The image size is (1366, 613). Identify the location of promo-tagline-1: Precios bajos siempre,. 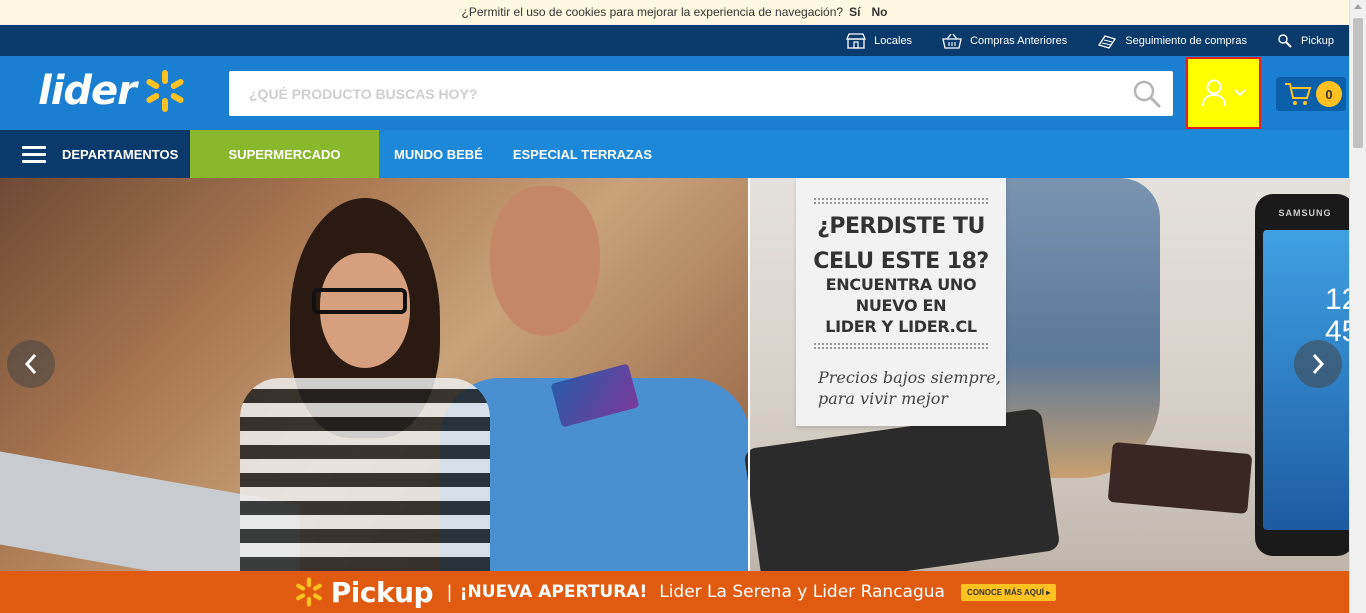
(909, 377).